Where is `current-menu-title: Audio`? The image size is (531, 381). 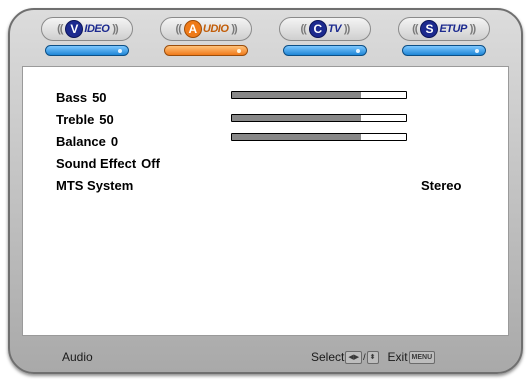
current-menu-title: Audio is located at coordinates (77, 357).